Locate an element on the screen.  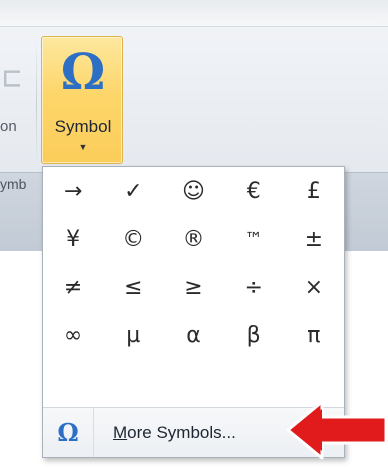
symbol-item: £ is located at coordinates (314, 191).